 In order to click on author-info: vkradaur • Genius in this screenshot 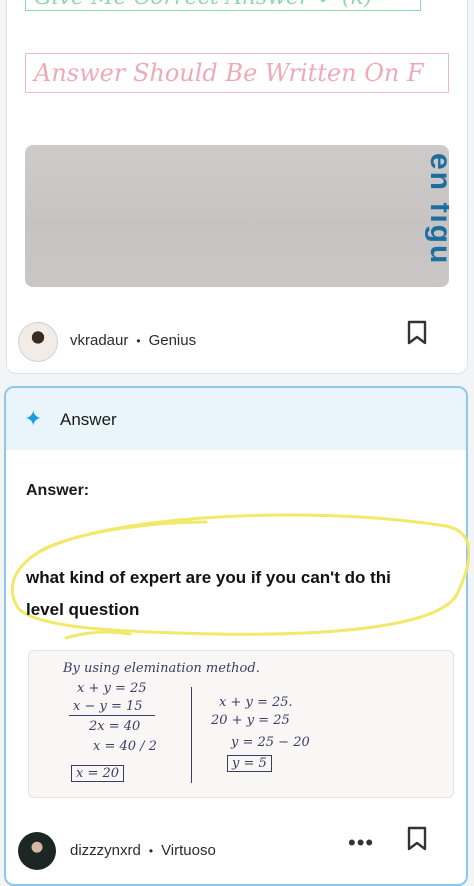, I will do `click(133, 340)`.